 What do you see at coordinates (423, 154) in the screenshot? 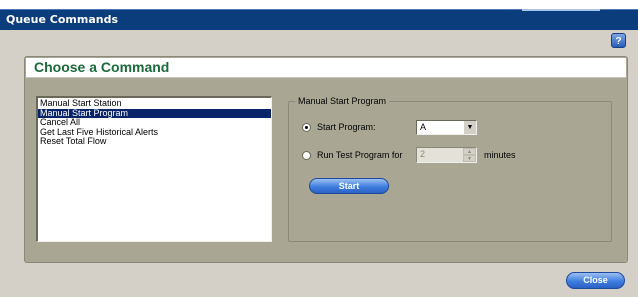
I see `test-minutes-value: 2` at bounding box center [423, 154].